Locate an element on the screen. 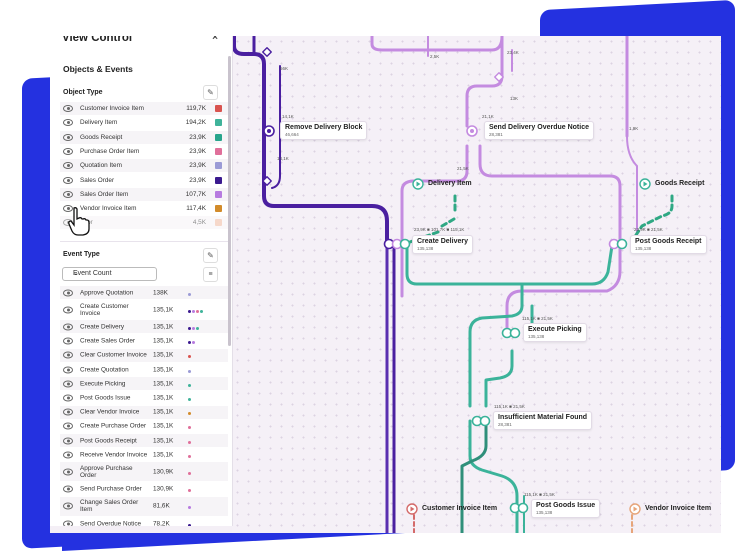 The height and width of the screenshot is (553, 744). event-type-row: Clear Vendor Invoice 135,1K is located at coordinates (144, 412).